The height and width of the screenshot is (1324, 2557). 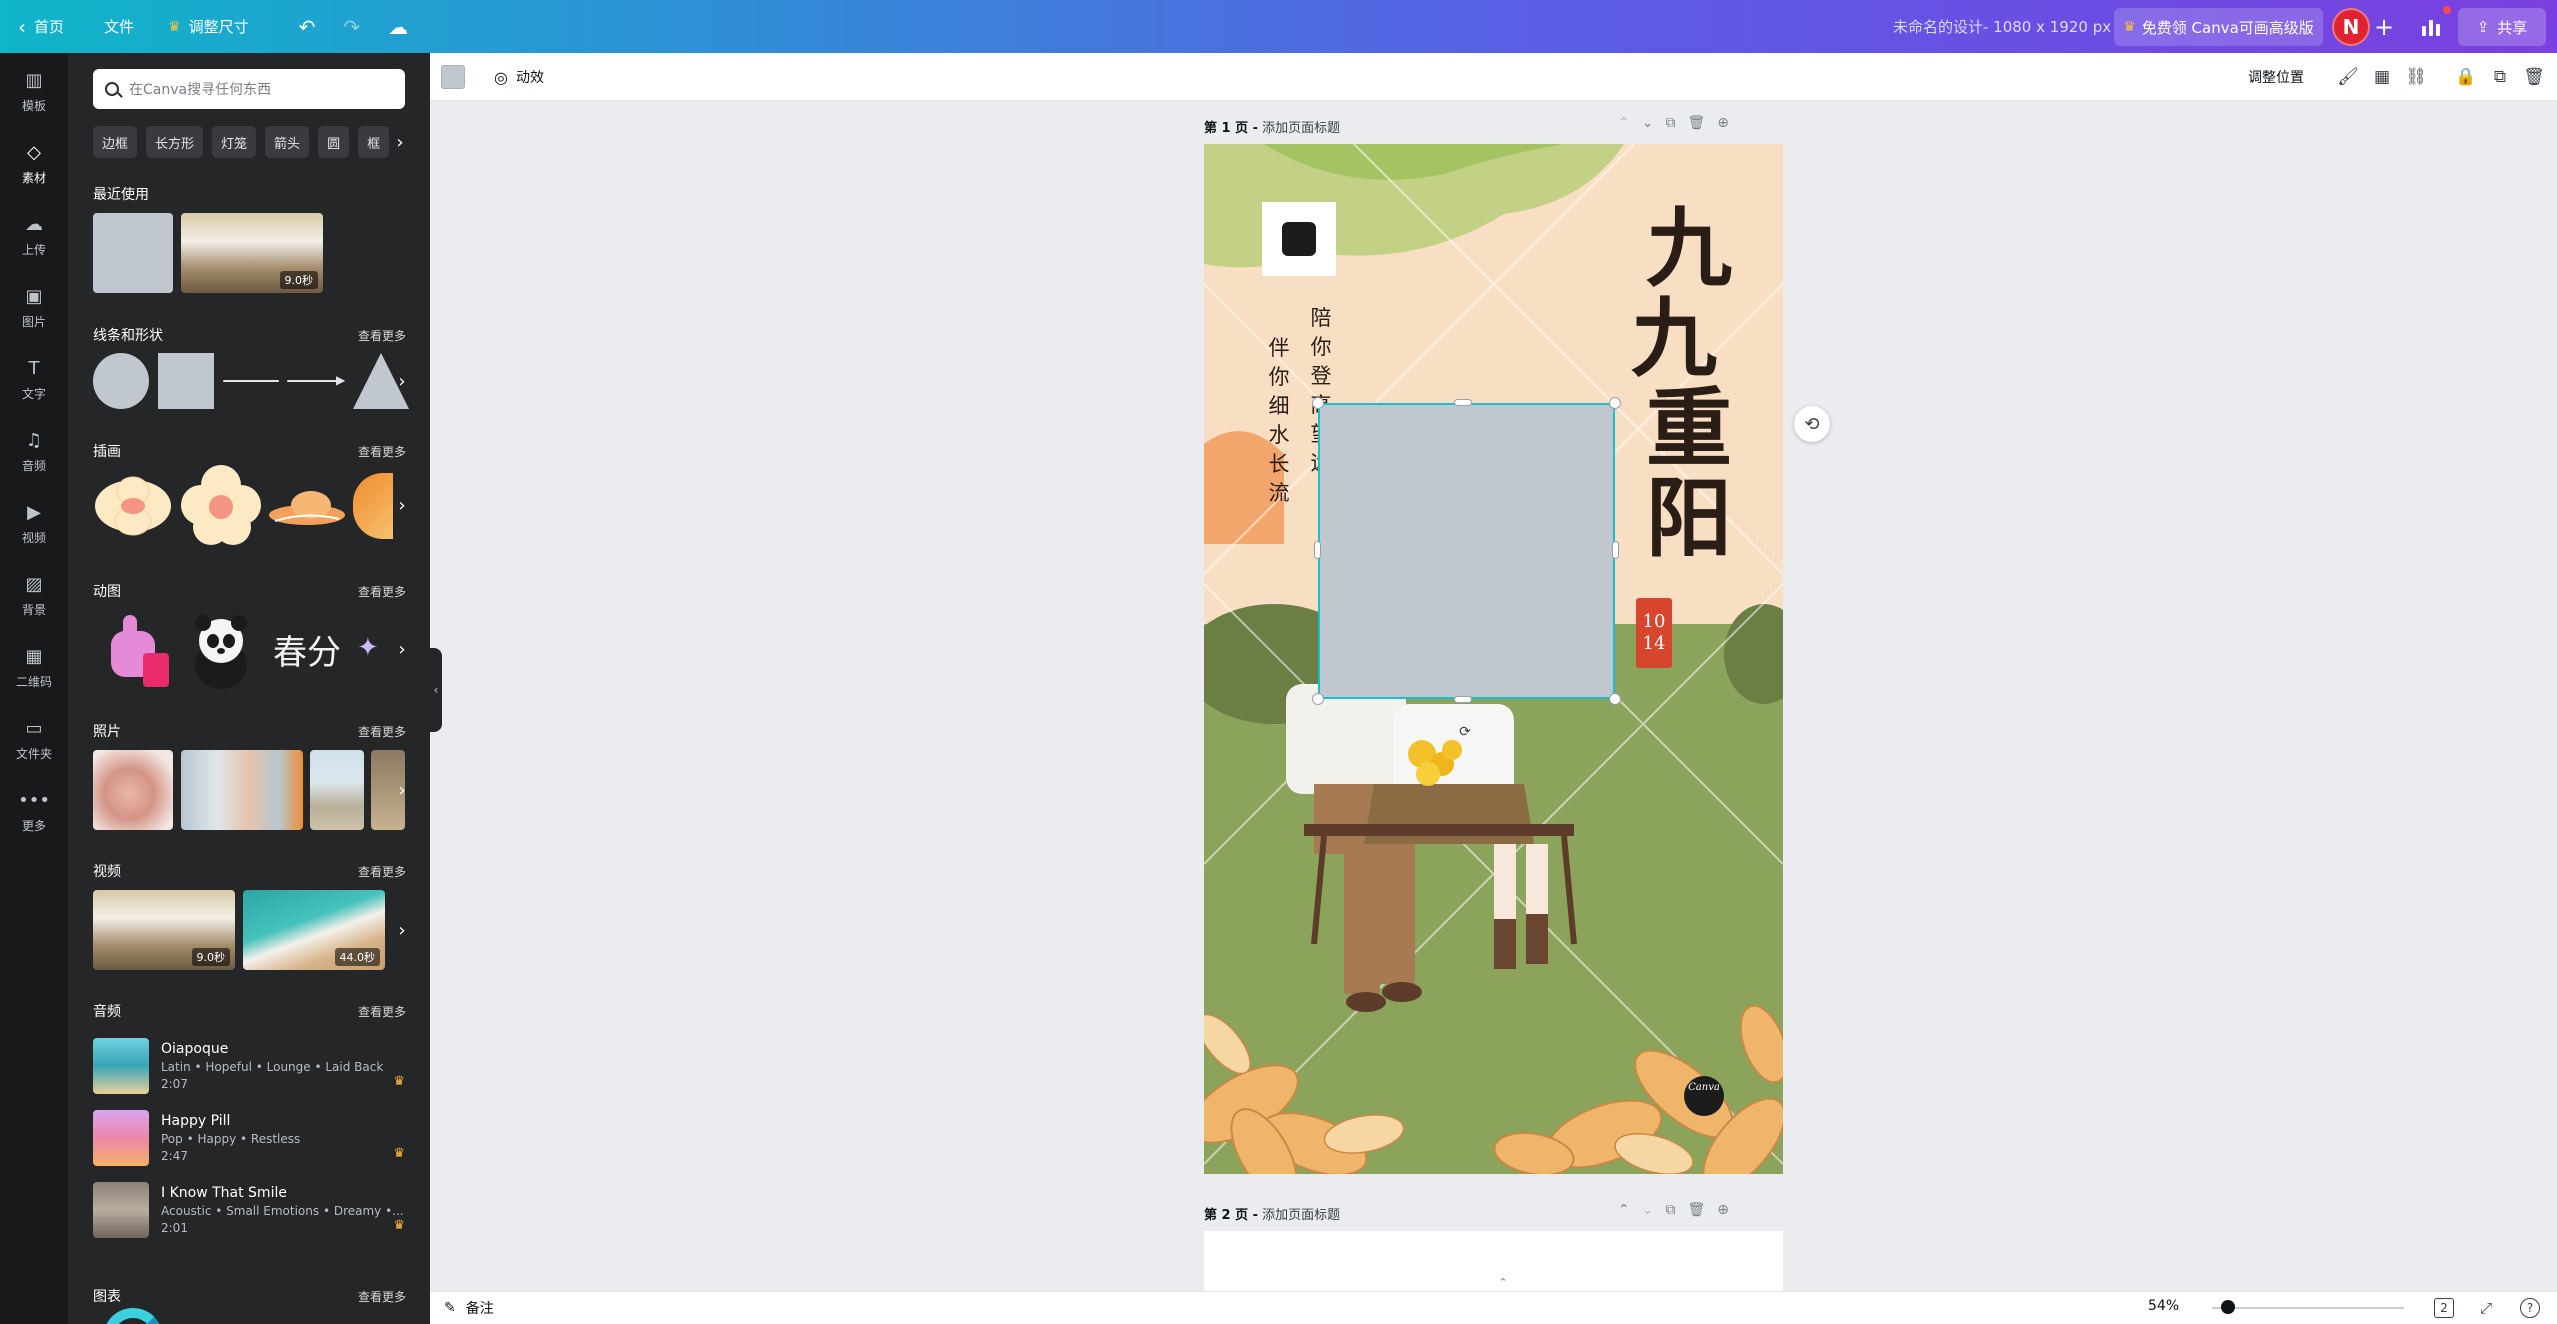 I want to click on refresh-suggestion-button: ⟲, so click(x=1812, y=424).